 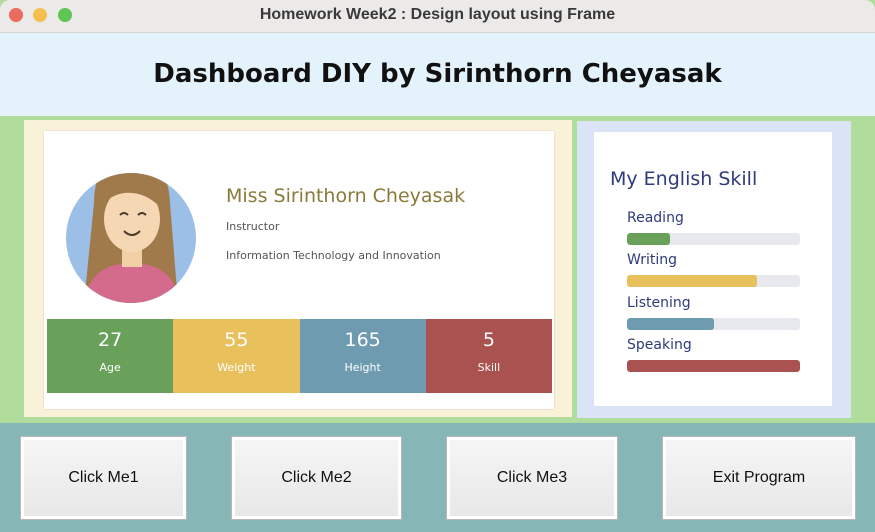 What do you see at coordinates (346, 196) in the screenshot?
I see `profile-name: Miss Sirinthorn Cheyasak` at bounding box center [346, 196].